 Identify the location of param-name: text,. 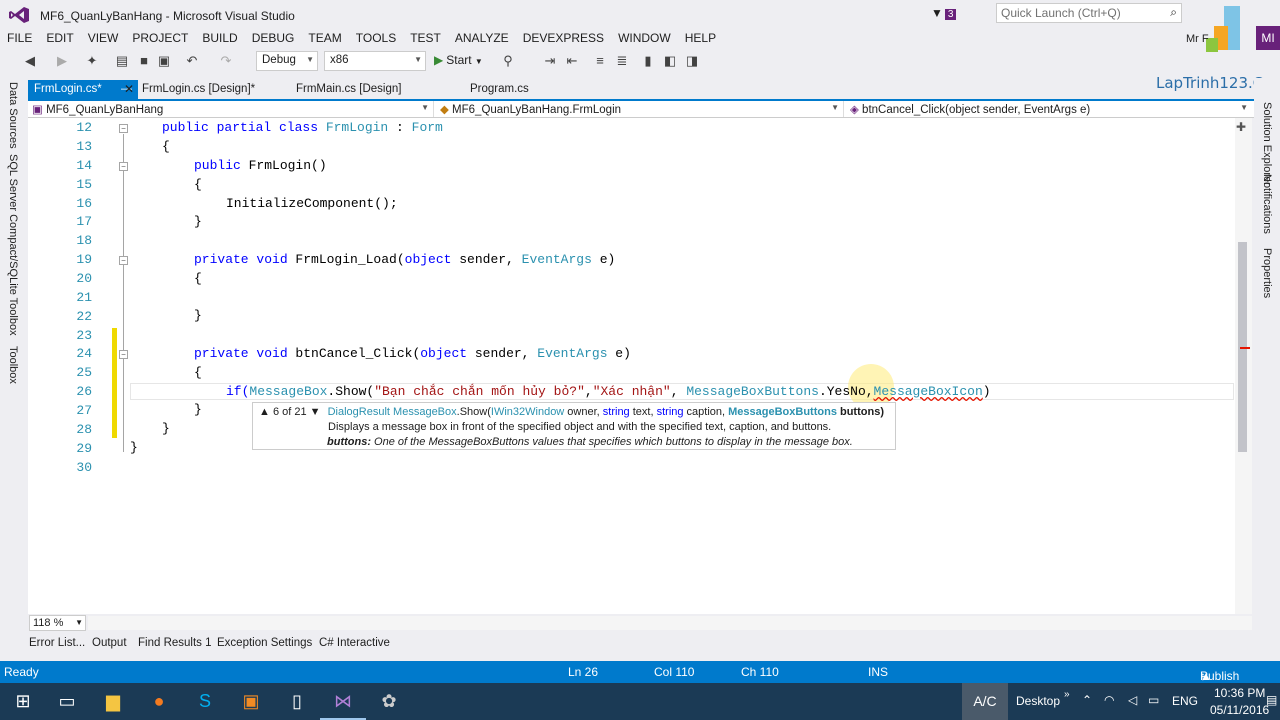
(643, 412).